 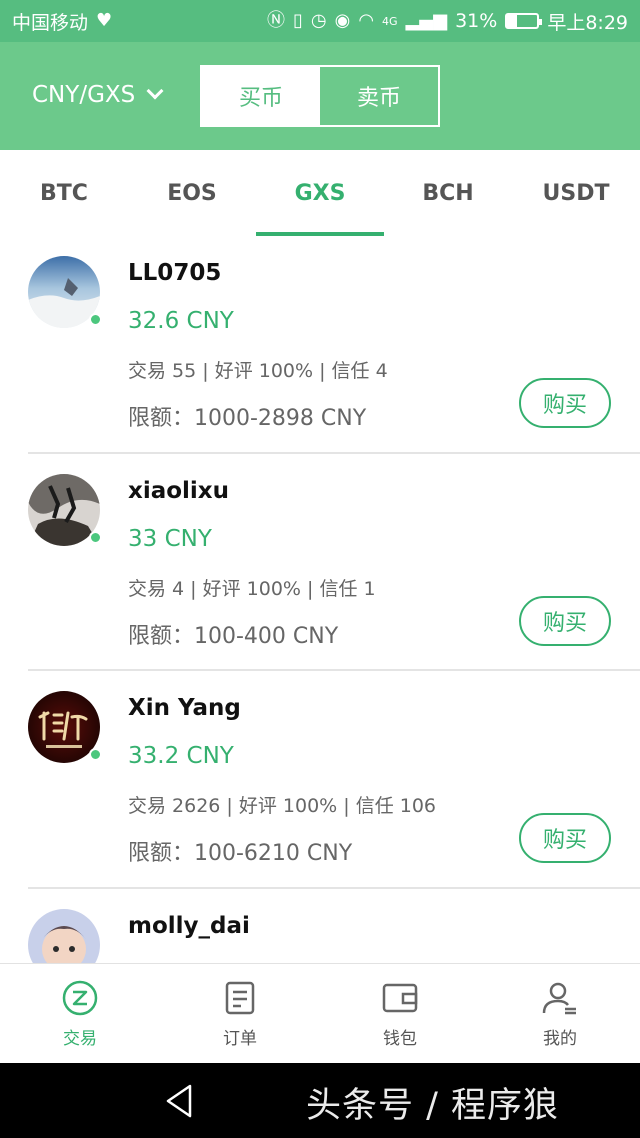 I want to click on trader-price: 32.6 CNY, so click(x=181, y=321).